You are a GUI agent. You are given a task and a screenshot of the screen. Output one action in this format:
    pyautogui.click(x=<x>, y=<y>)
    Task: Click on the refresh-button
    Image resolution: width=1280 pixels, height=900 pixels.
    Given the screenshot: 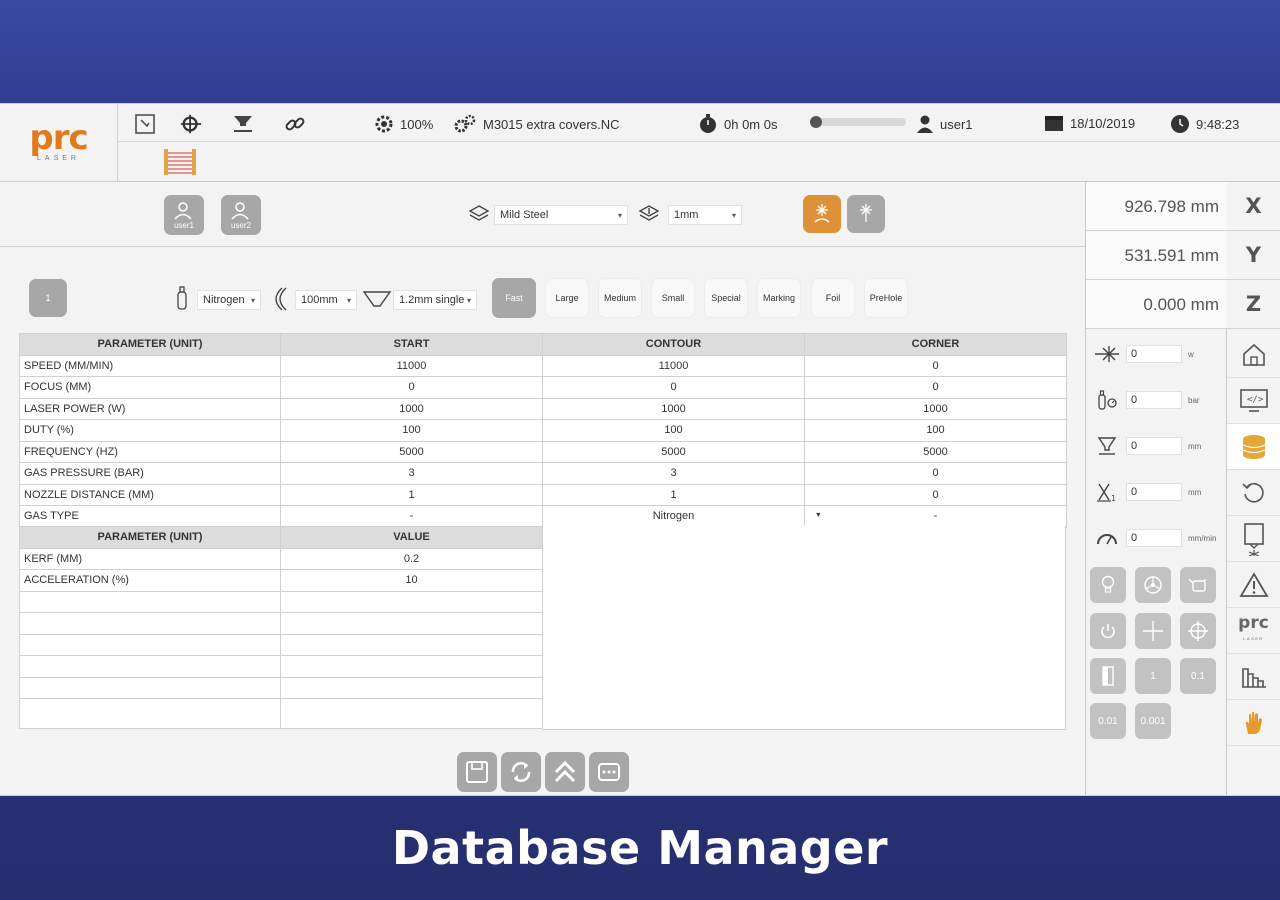 What is the action you would take?
    pyautogui.click(x=521, y=772)
    